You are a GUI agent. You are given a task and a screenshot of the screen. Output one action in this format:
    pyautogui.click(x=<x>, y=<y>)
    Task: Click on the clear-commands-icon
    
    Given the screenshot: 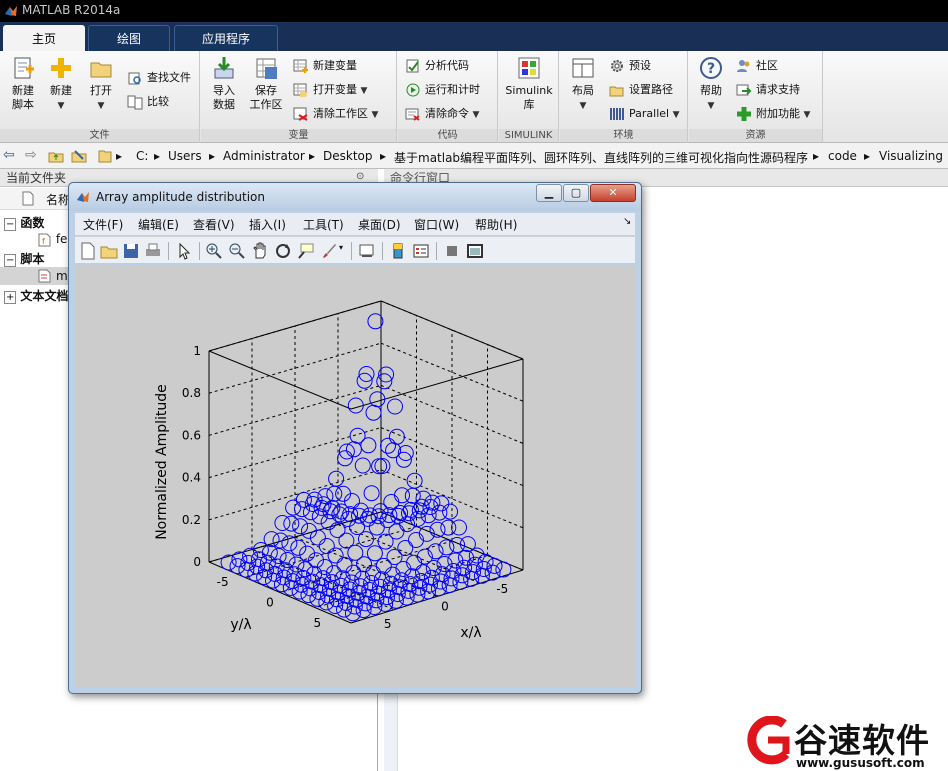 What is the action you would take?
    pyautogui.click(x=412, y=114)
    